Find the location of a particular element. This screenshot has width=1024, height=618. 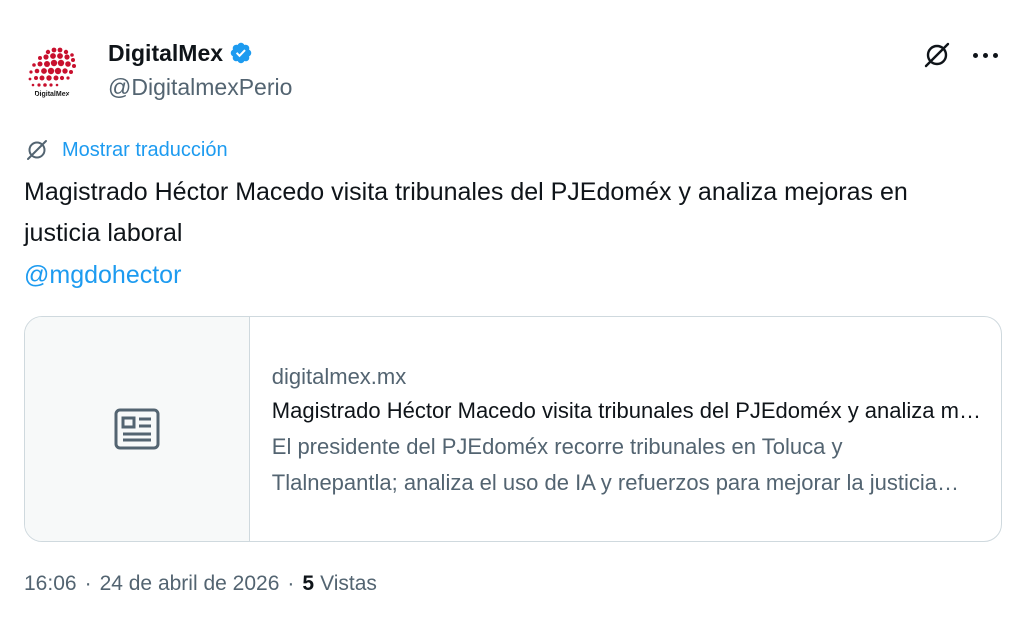

translate-icon is located at coordinates (37, 150).